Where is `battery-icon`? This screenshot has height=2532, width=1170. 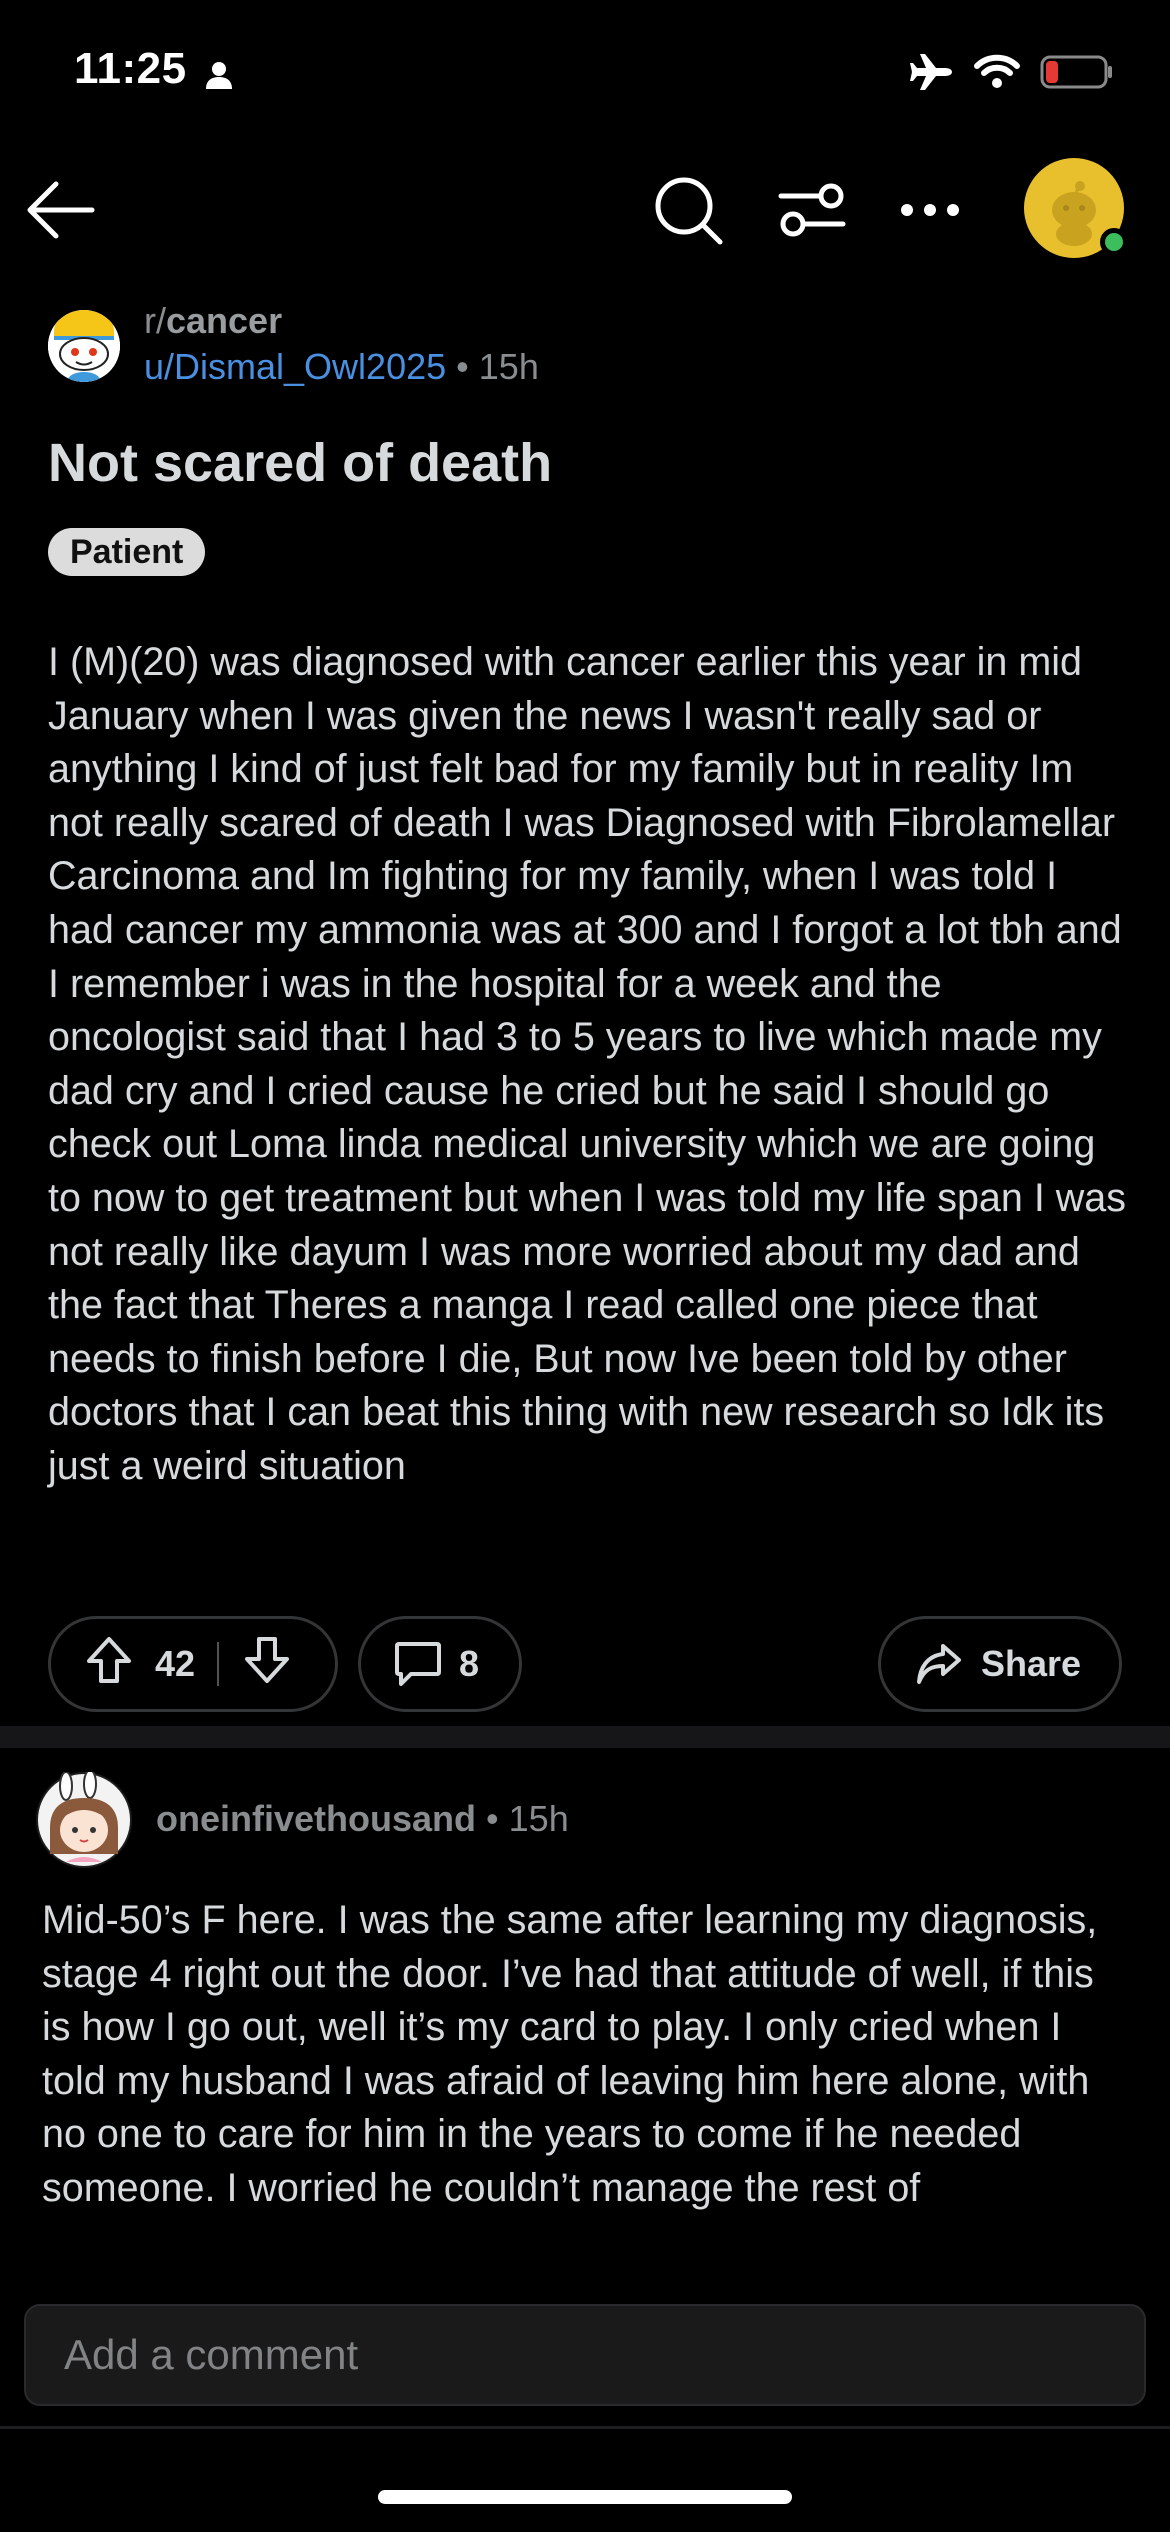
battery-icon is located at coordinates (1077, 74).